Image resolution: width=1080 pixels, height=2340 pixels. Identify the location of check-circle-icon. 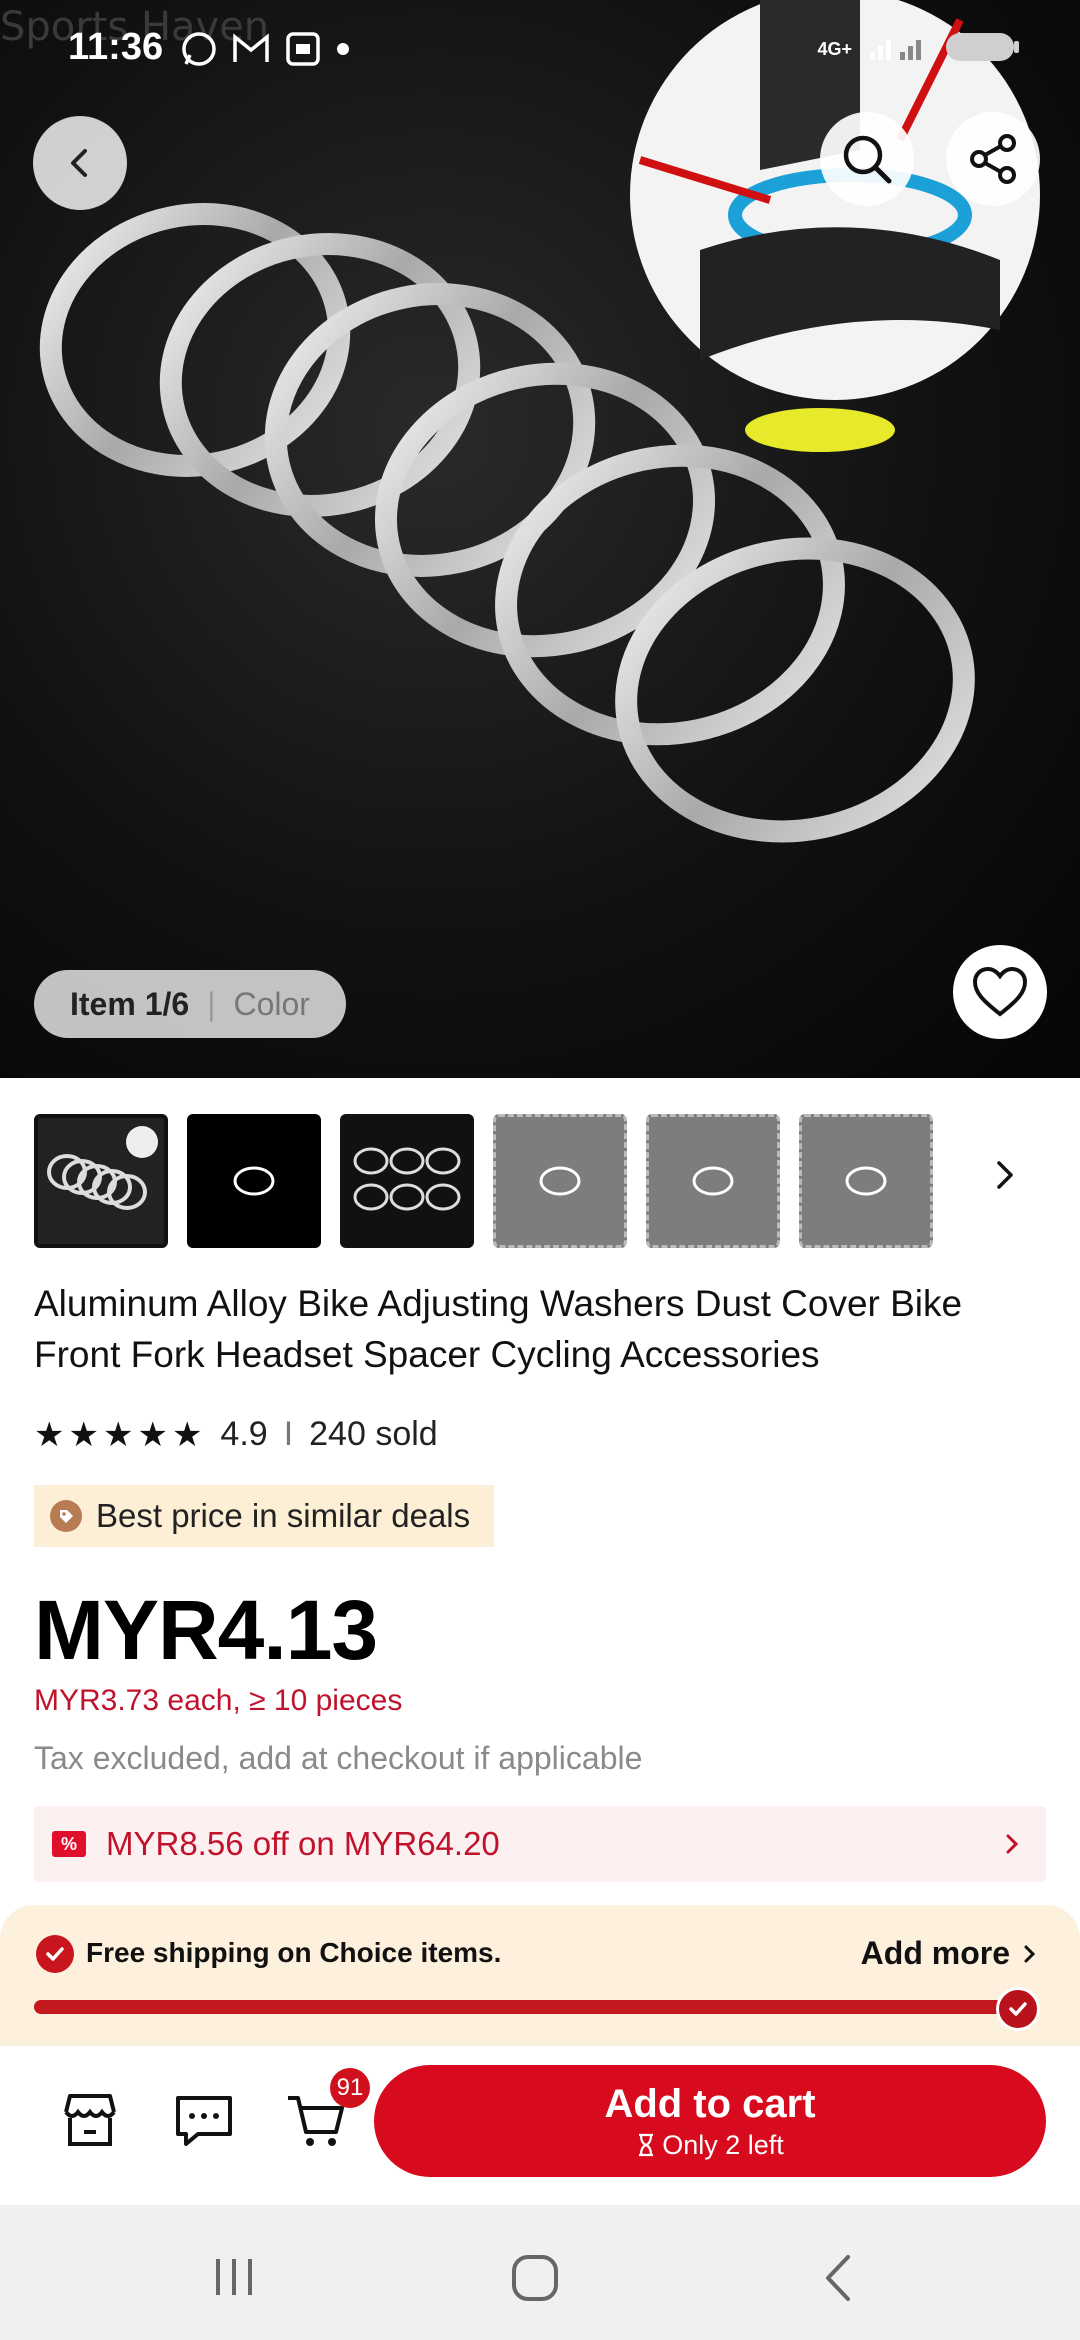
(55, 1954).